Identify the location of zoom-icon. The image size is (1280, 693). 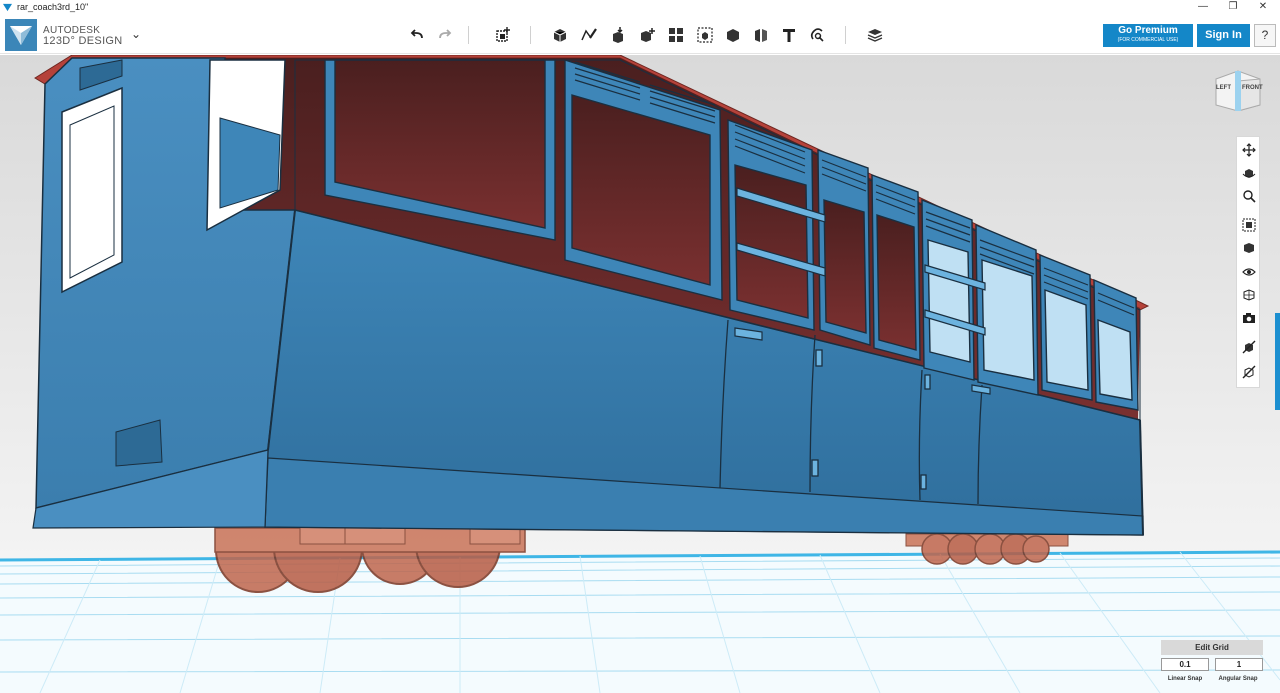
(1248, 195).